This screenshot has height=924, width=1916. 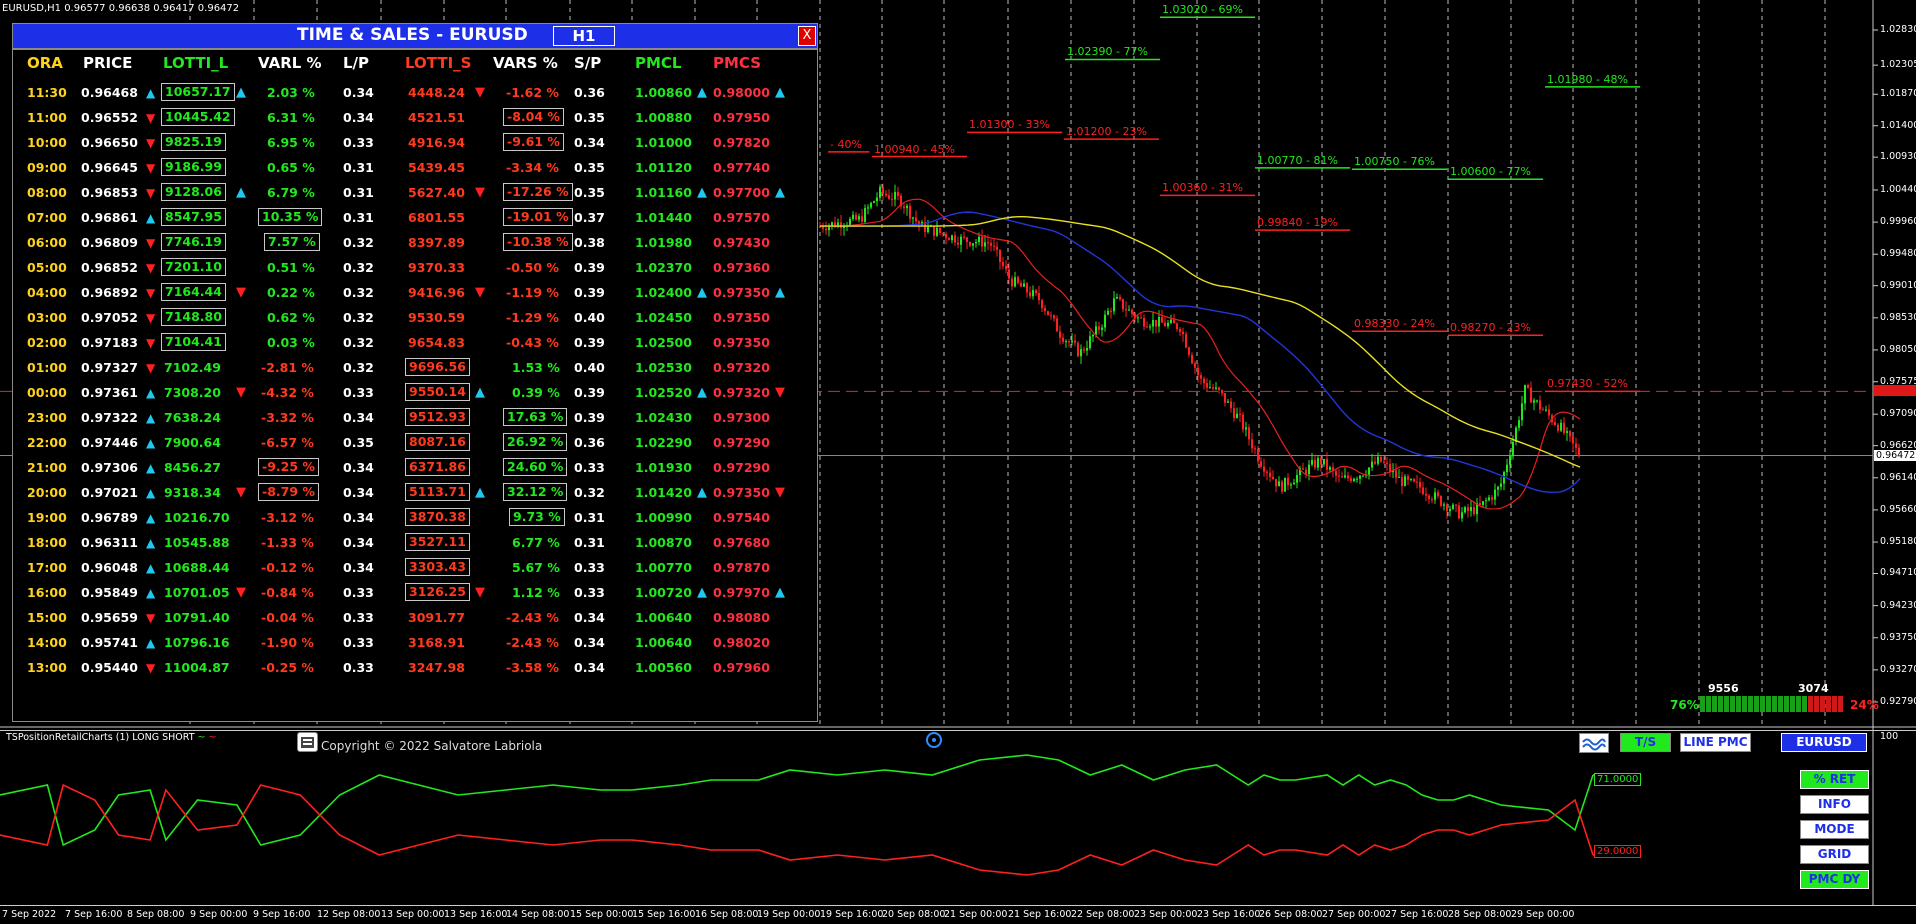 I want to click on time-axis-label: 12 Sep 08:00, so click(x=349, y=914).